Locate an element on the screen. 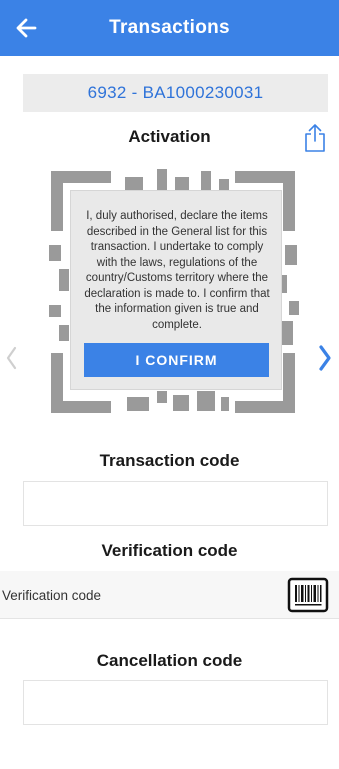  scan-barcode-button is located at coordinates (308, 595).